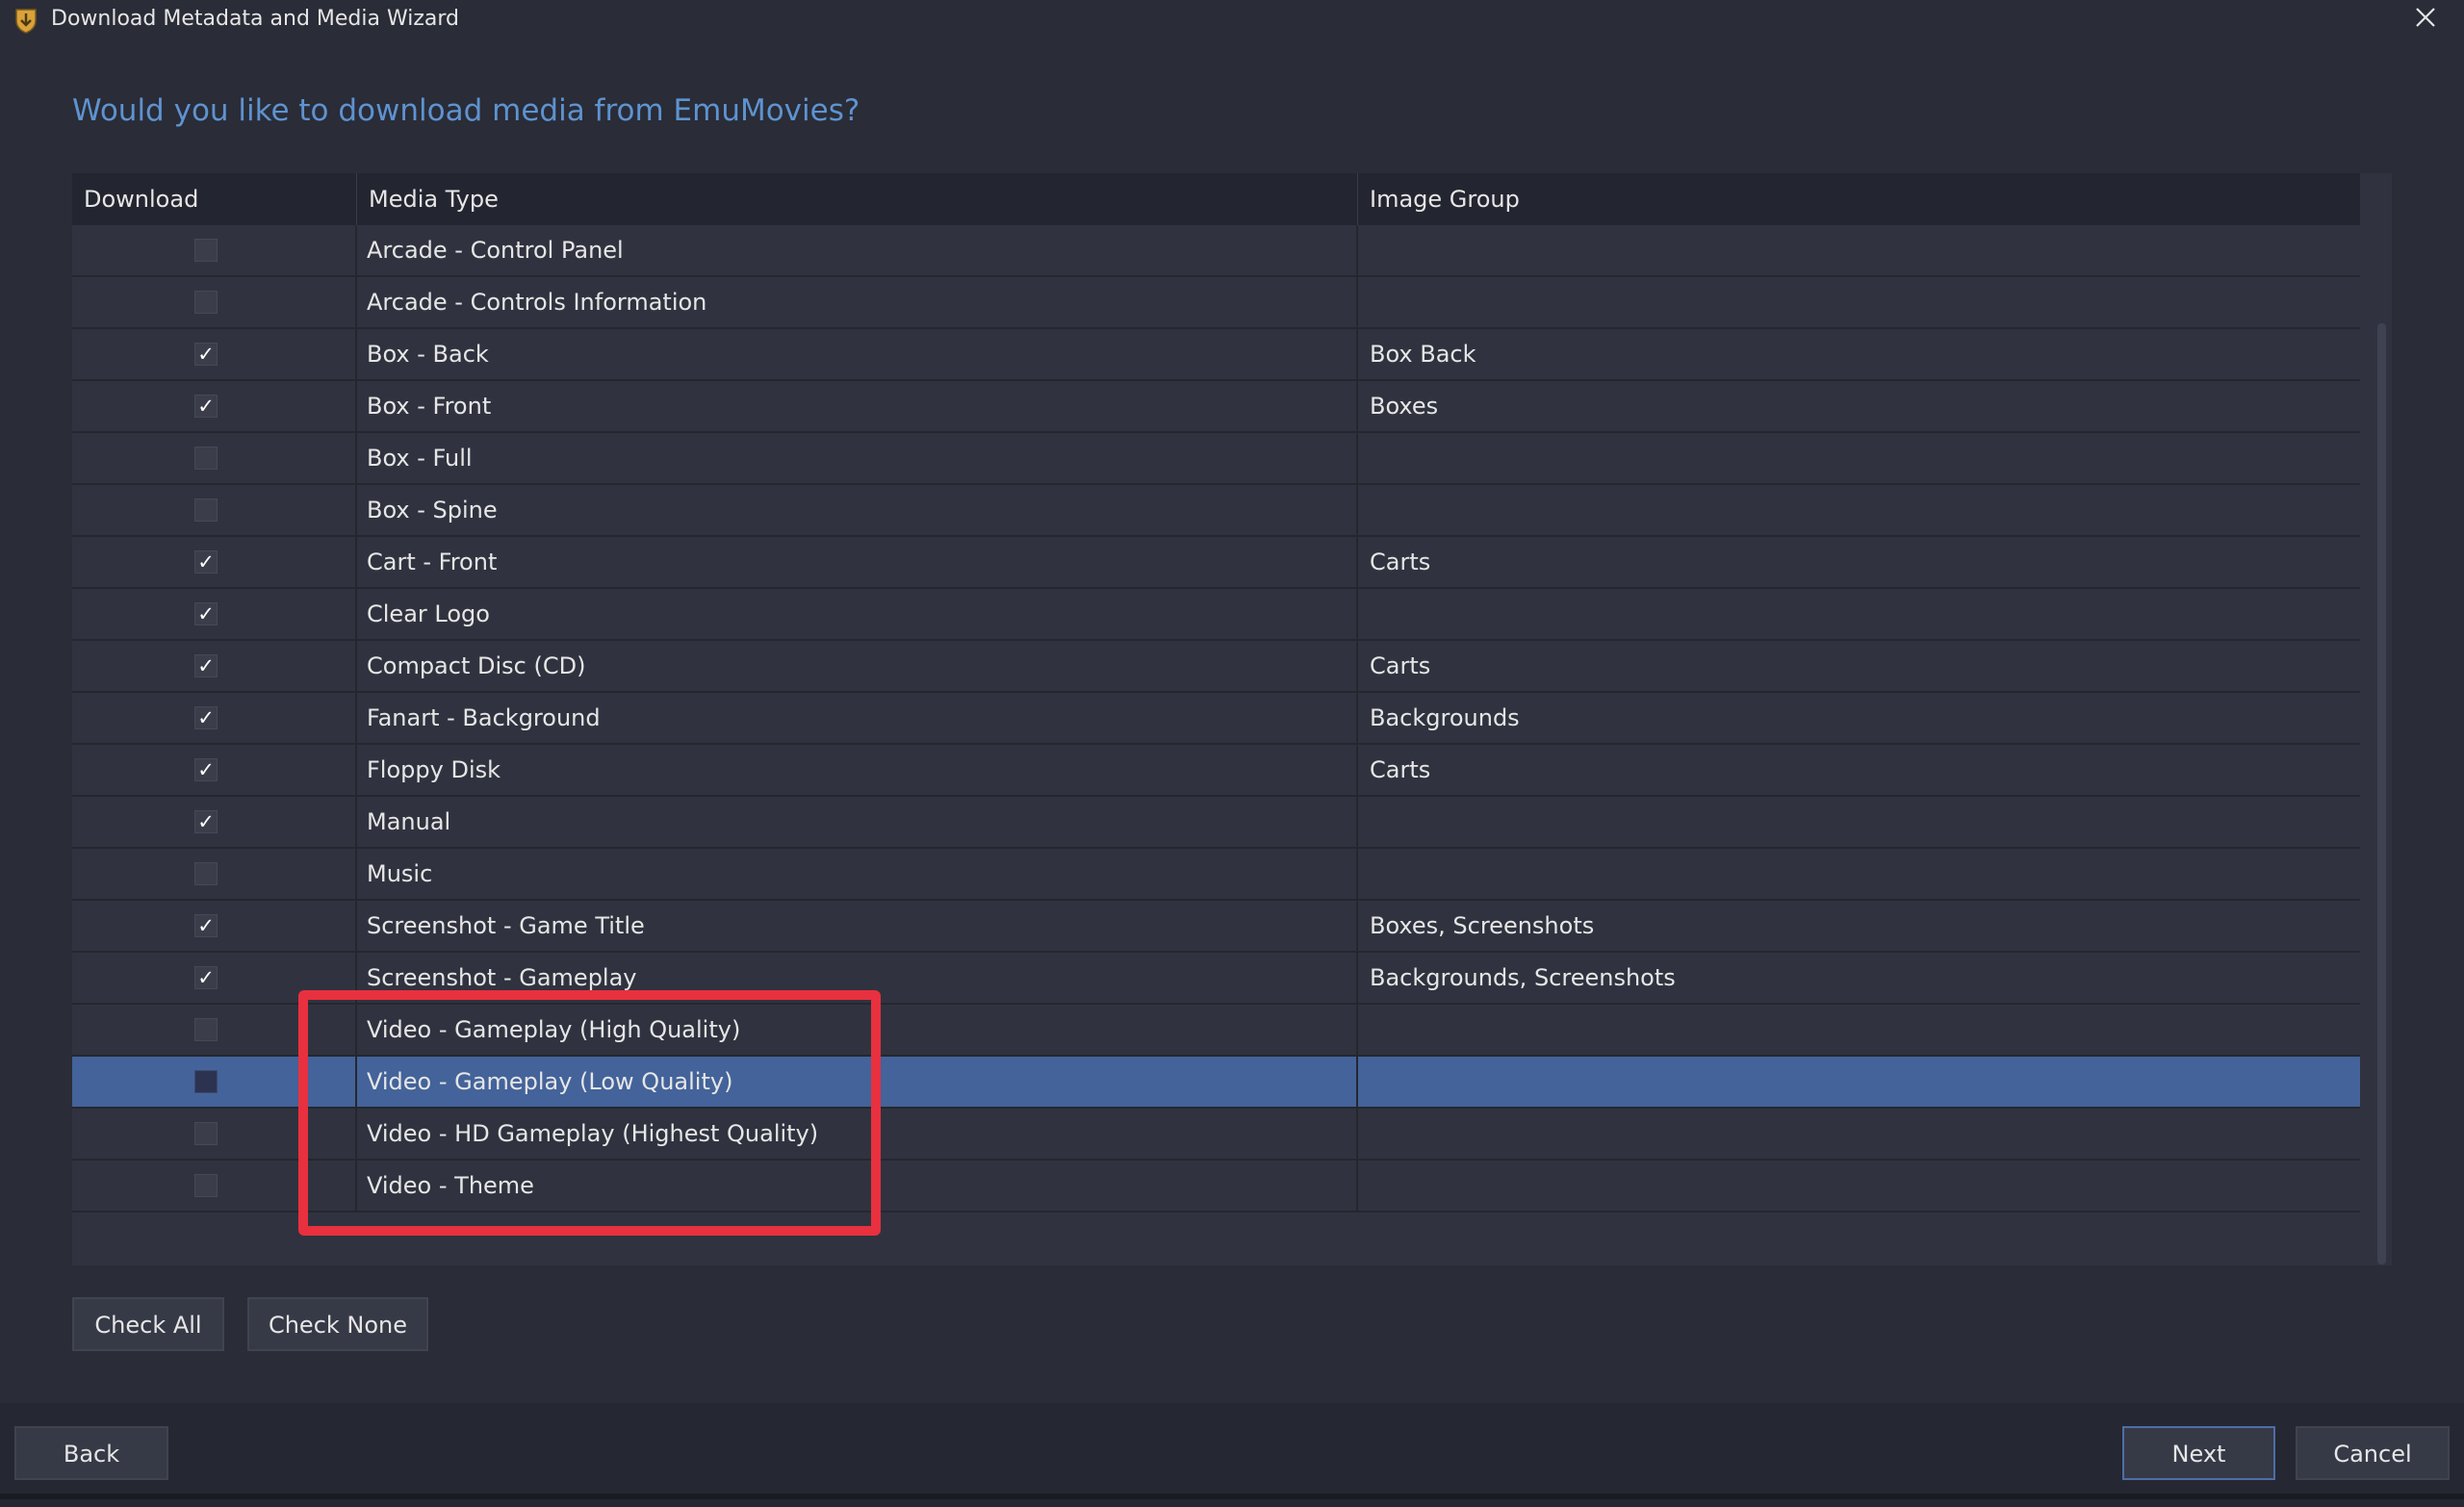 The height and width of the screenshot is (1507, 2464). Describe the element at coordinates (857, 510) in the screenshot. I see `media-type-cell: Box - Spine` at that location.